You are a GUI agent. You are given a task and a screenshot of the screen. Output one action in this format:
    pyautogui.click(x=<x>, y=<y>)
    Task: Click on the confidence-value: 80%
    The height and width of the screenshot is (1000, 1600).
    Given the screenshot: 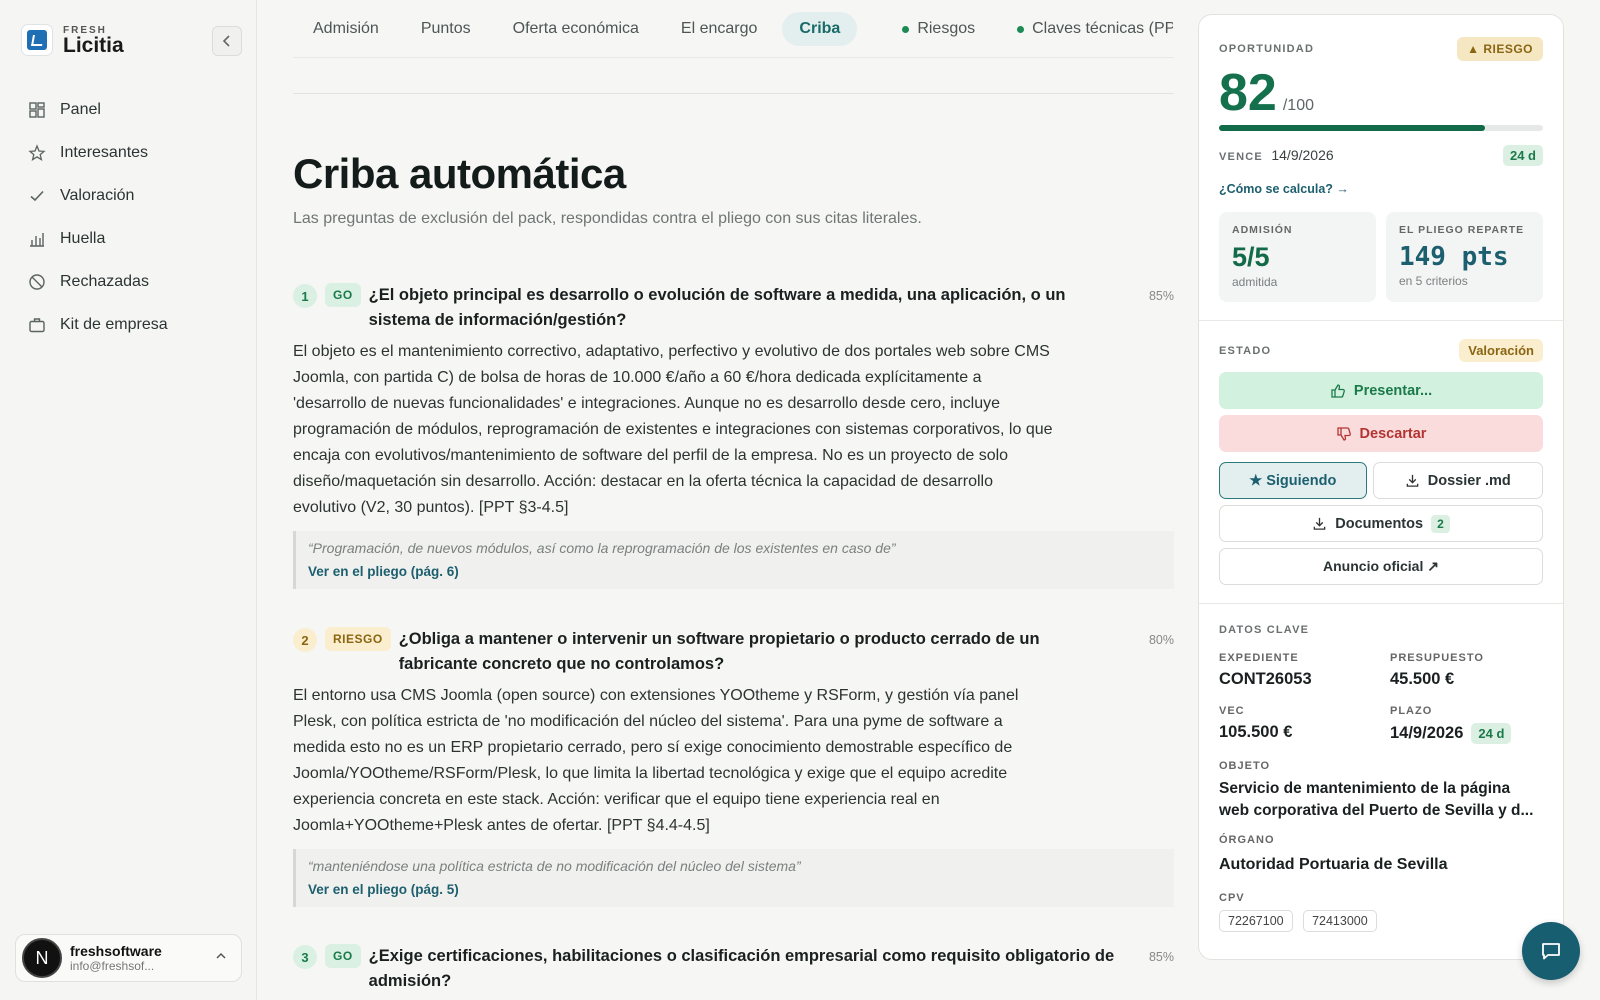 What is the action you would take?
    pyautogui.click(x=1161, y=640)
    